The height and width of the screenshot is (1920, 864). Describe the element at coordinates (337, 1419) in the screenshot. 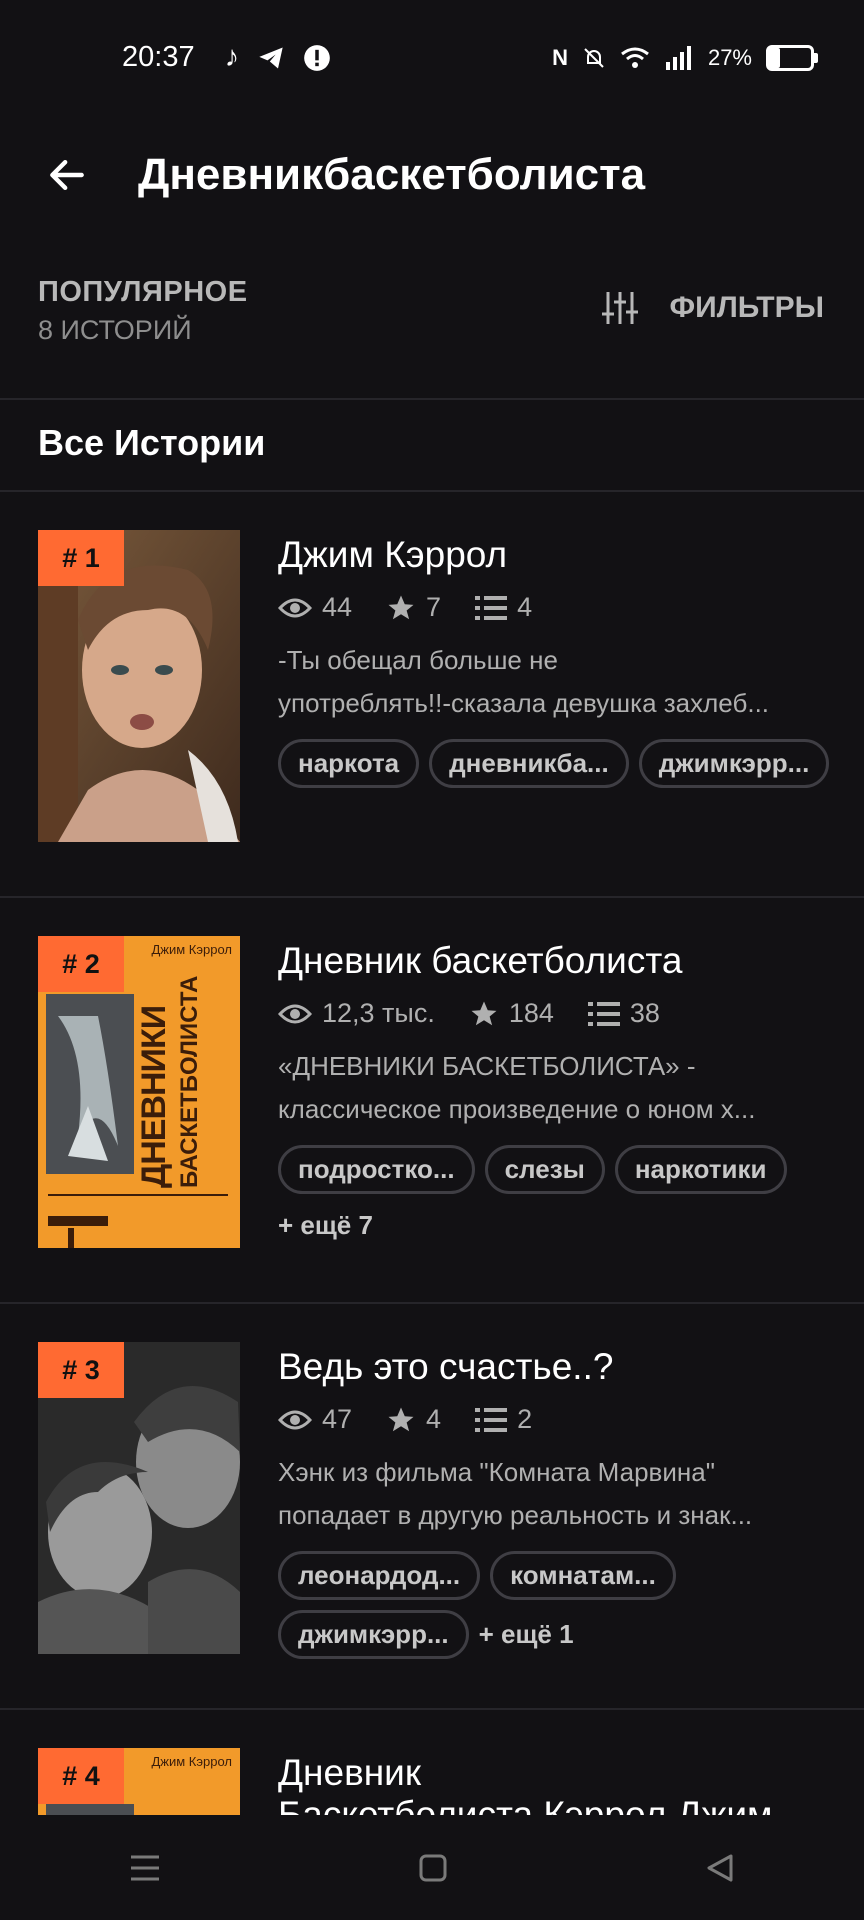

I see `views-count: 47` at that location.